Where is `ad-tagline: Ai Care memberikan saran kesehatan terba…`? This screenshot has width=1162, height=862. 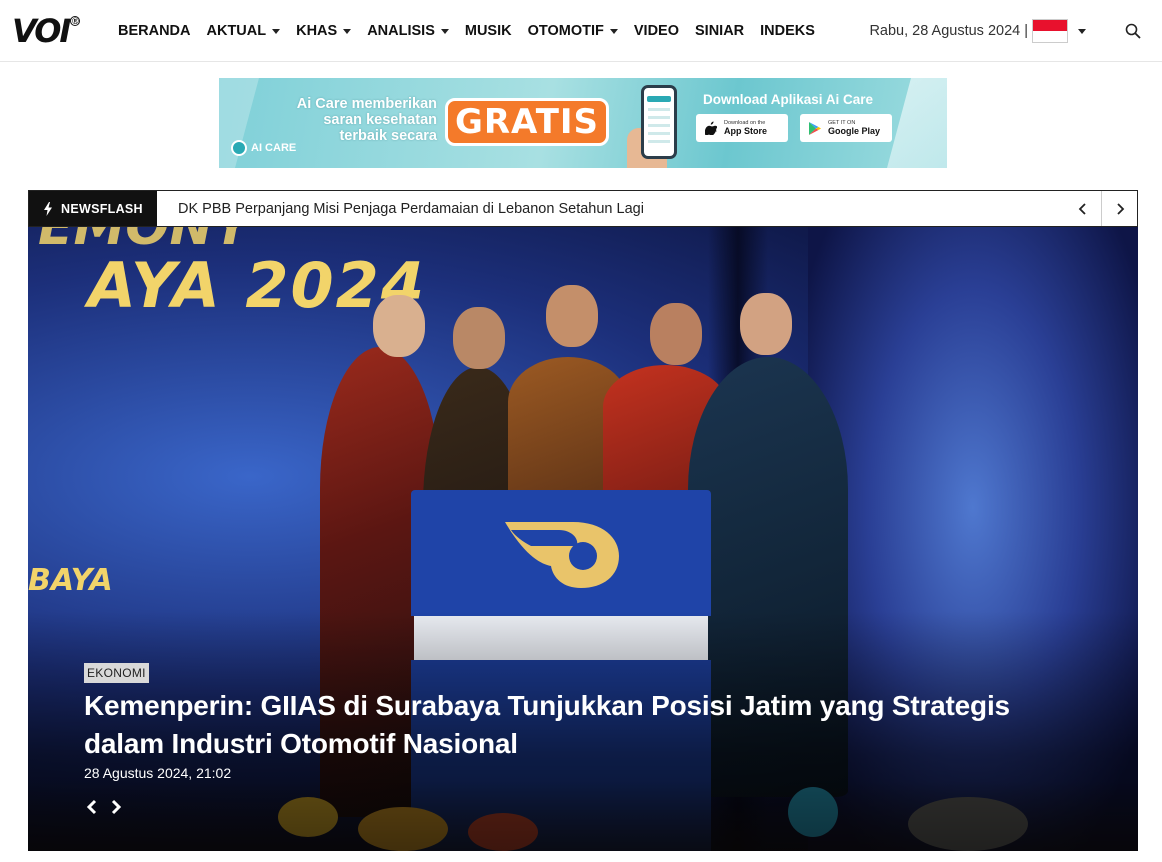 ad-tagline: Ai Care memberikan saran kesehatan terba… is located at coordinates (359, 120).